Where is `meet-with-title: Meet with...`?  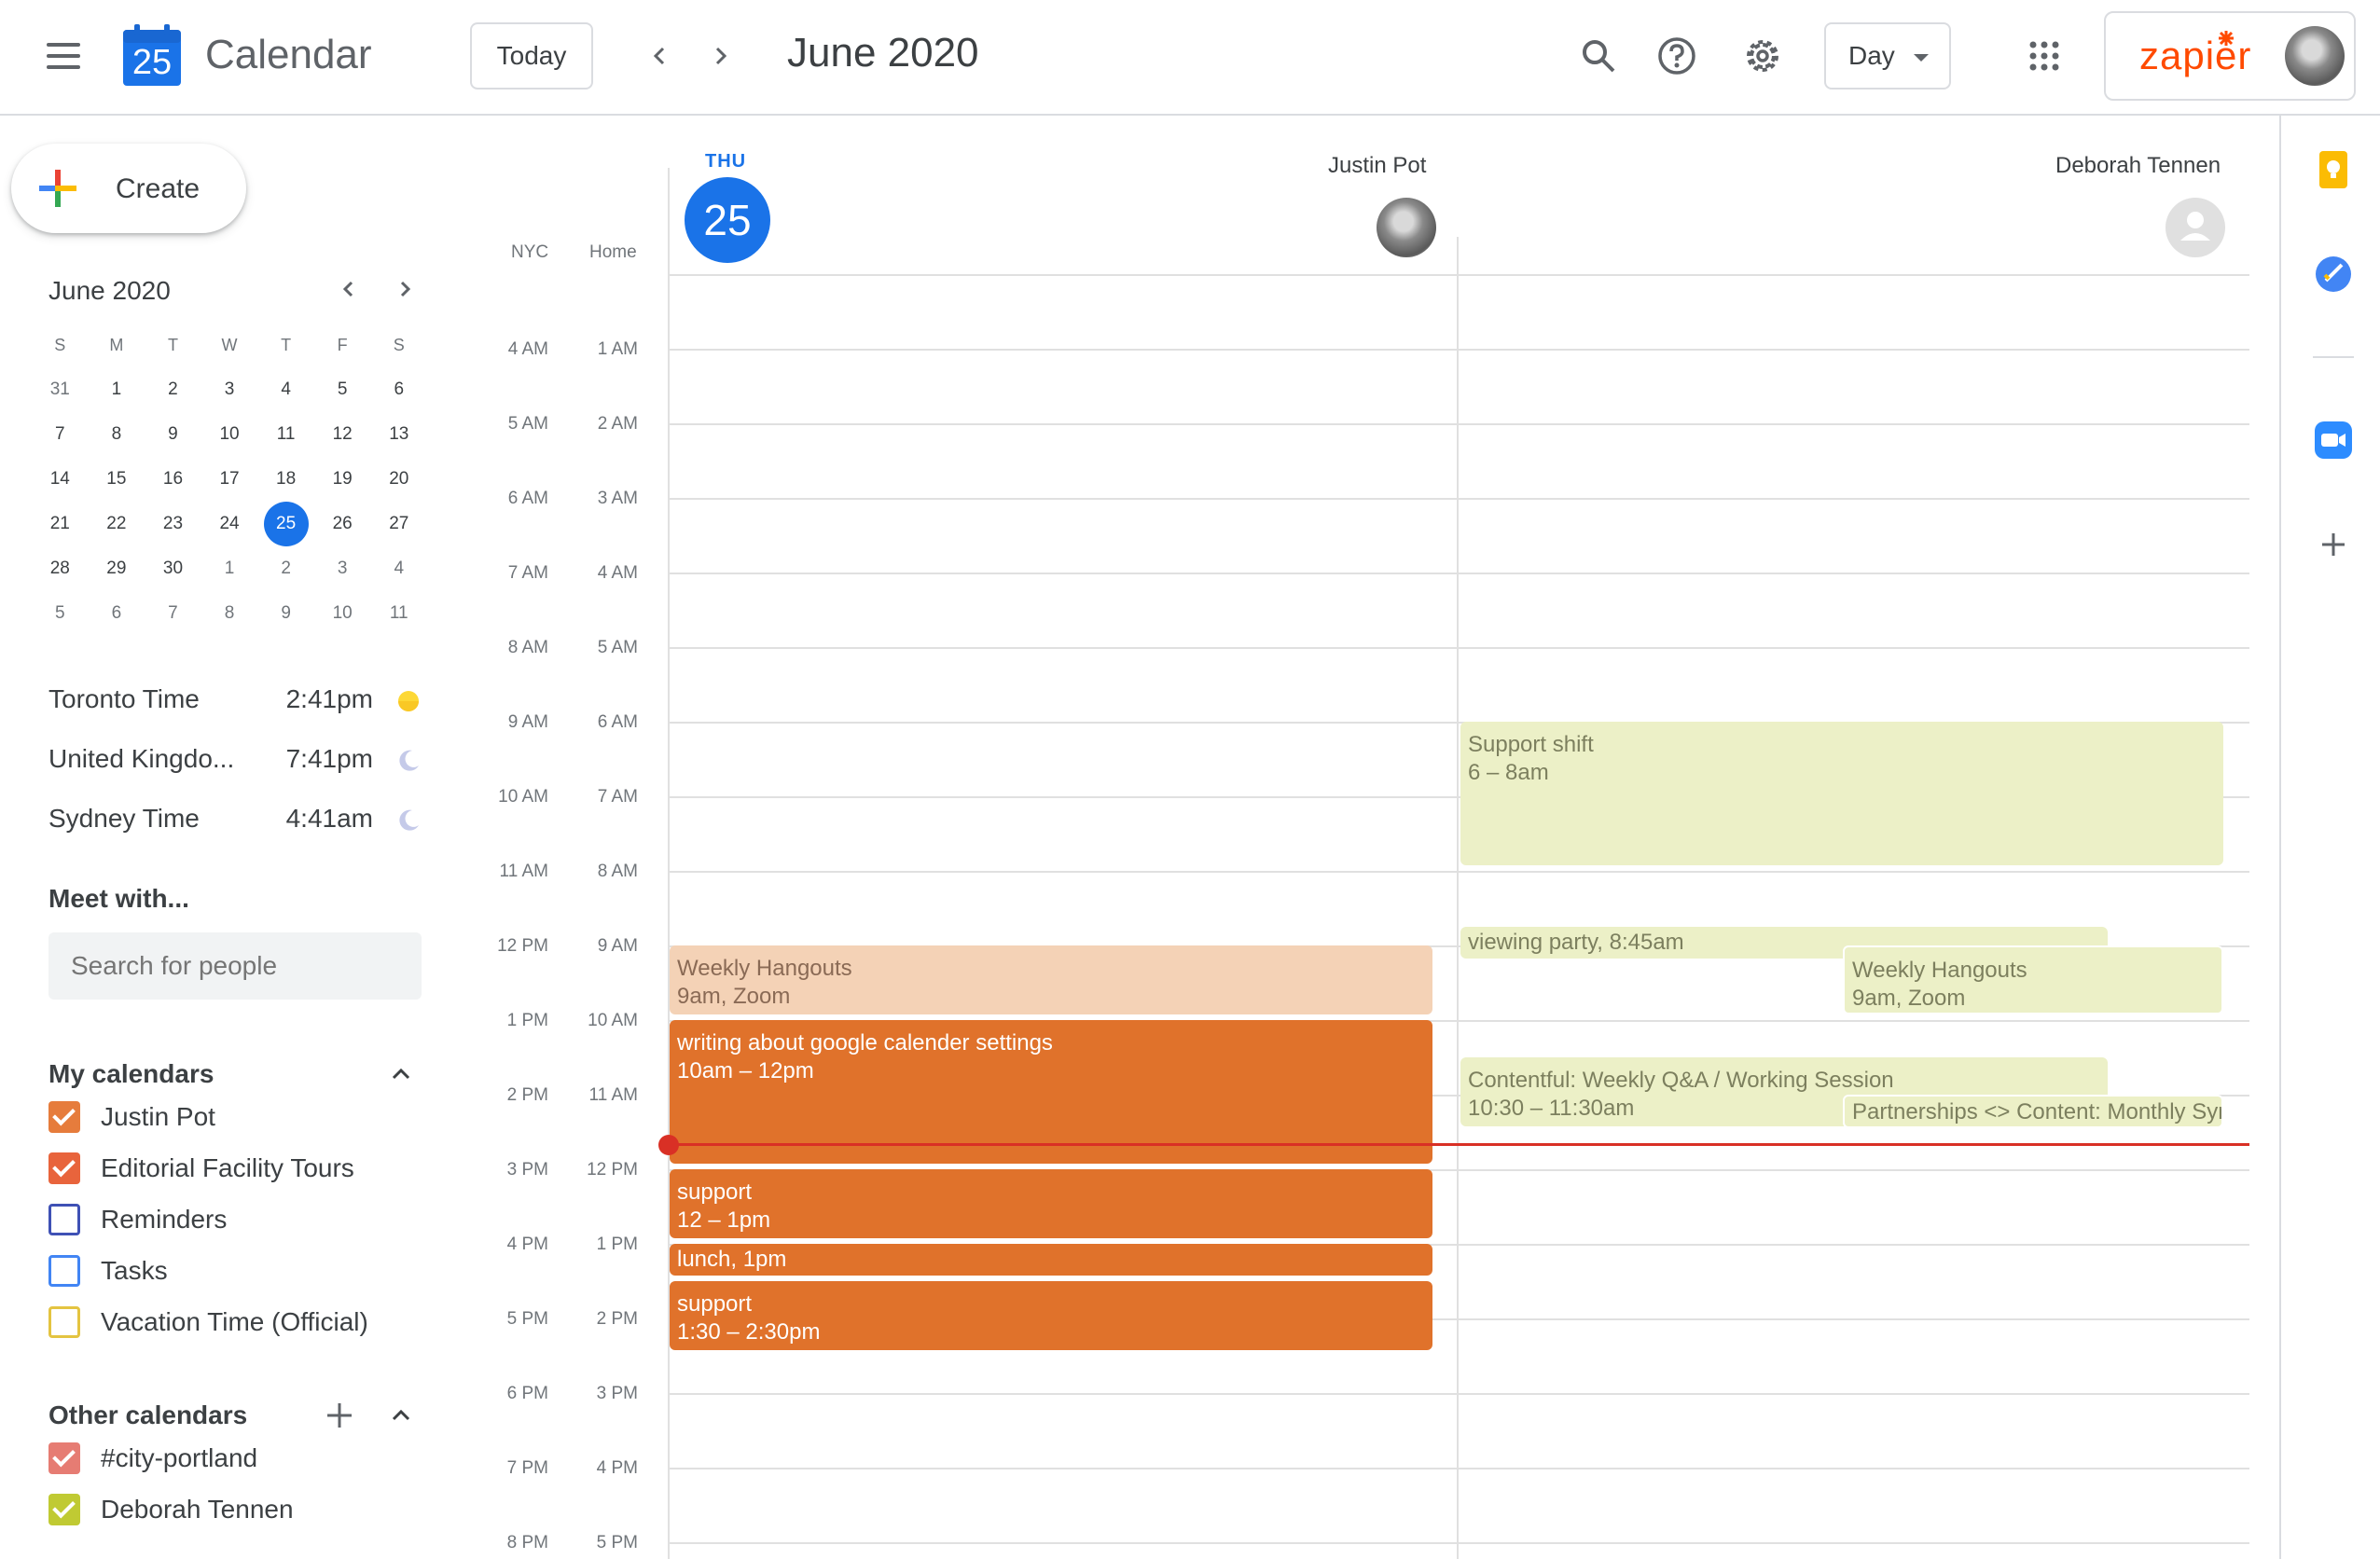 meet-with-title: Meet with... is located at coordinates (118, 898).